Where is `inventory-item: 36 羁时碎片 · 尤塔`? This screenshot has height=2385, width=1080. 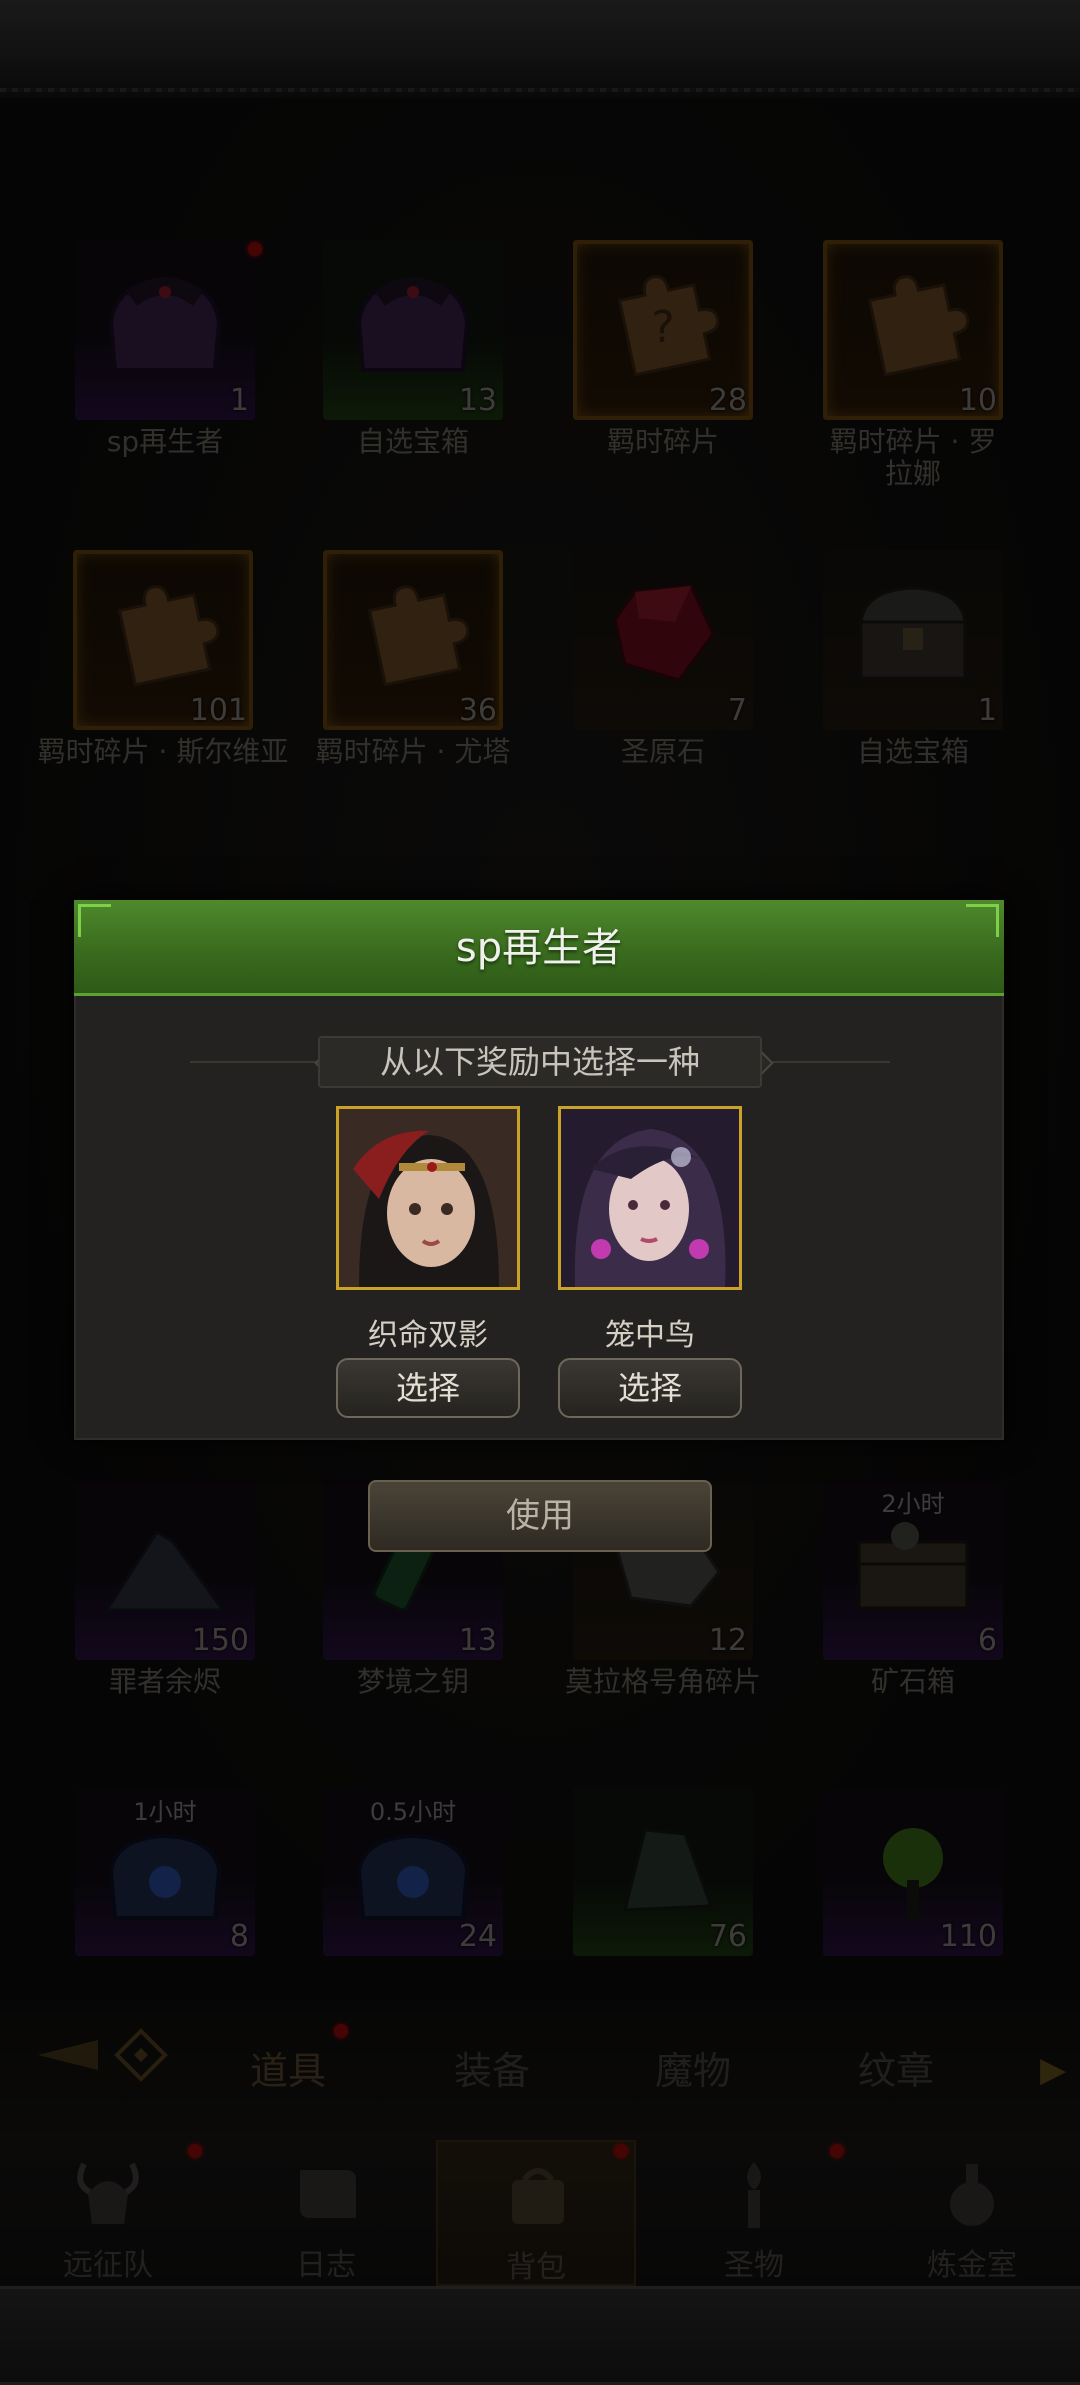 inventory-item: 36 羁时碎片 · 尤塔 is located at coordinates (413, 659).